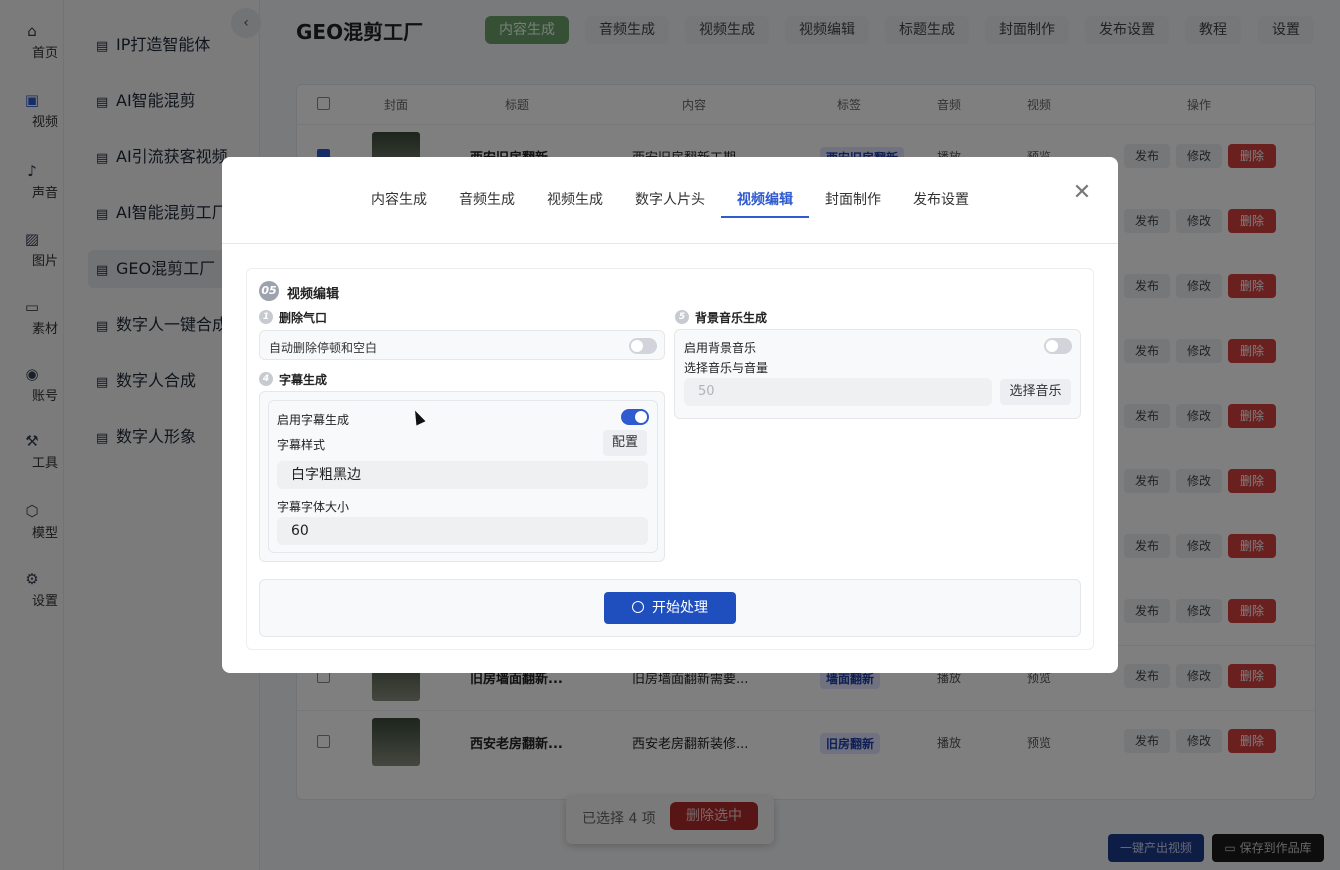 The width and height of the screenshot is (1340, 870). Describe the element at coordinates (313, 420) in the screenshot. I see `subtitle-enable-label: 启用字幕生成` at that location.